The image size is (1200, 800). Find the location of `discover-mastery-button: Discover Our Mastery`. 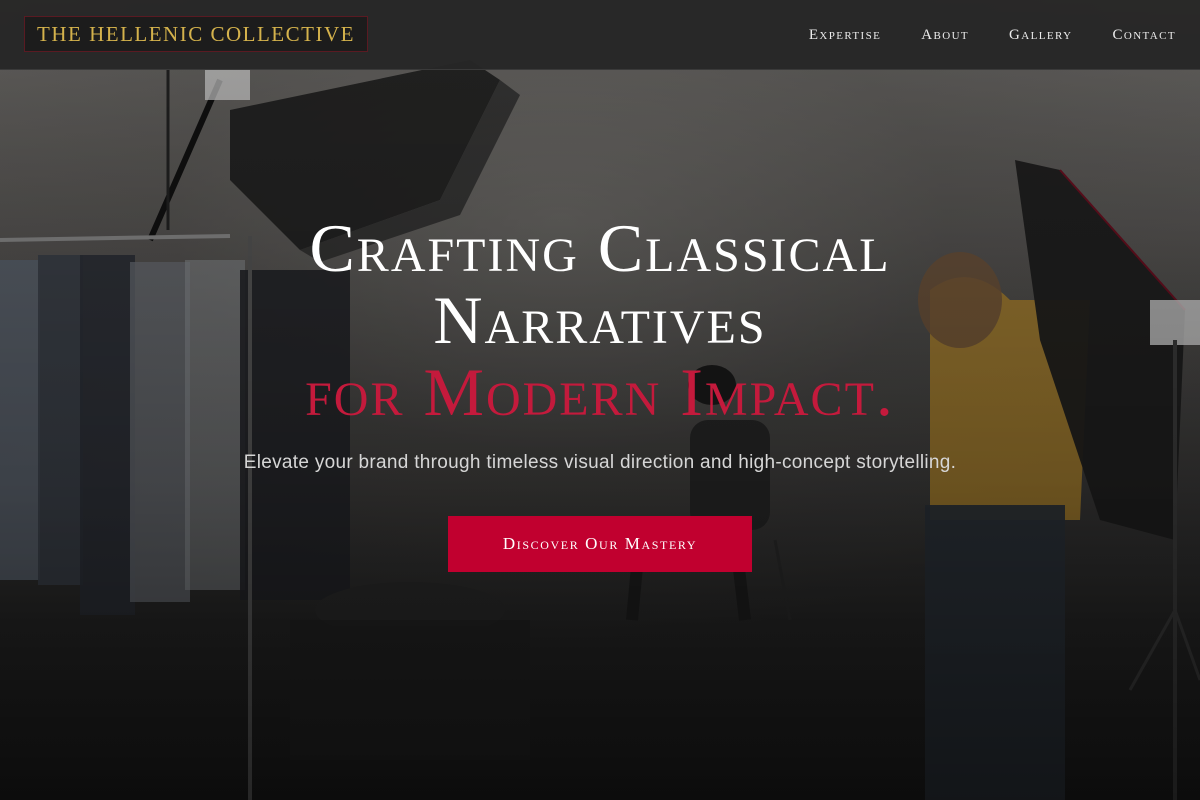

discover-mastery-button: Discover Our Mastery is located at coordinates (600, 544).